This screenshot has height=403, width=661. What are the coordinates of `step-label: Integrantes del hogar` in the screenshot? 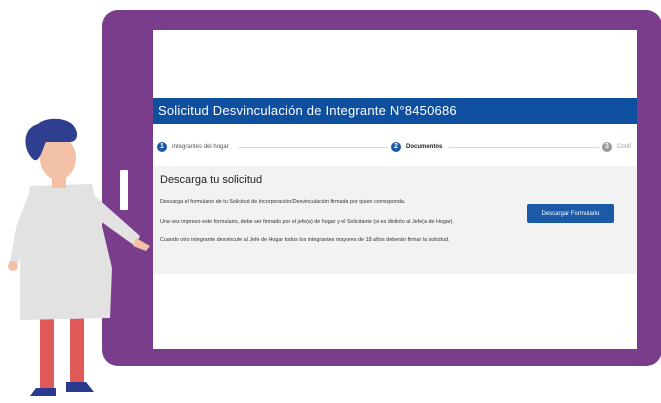 It's located at (200, 147).